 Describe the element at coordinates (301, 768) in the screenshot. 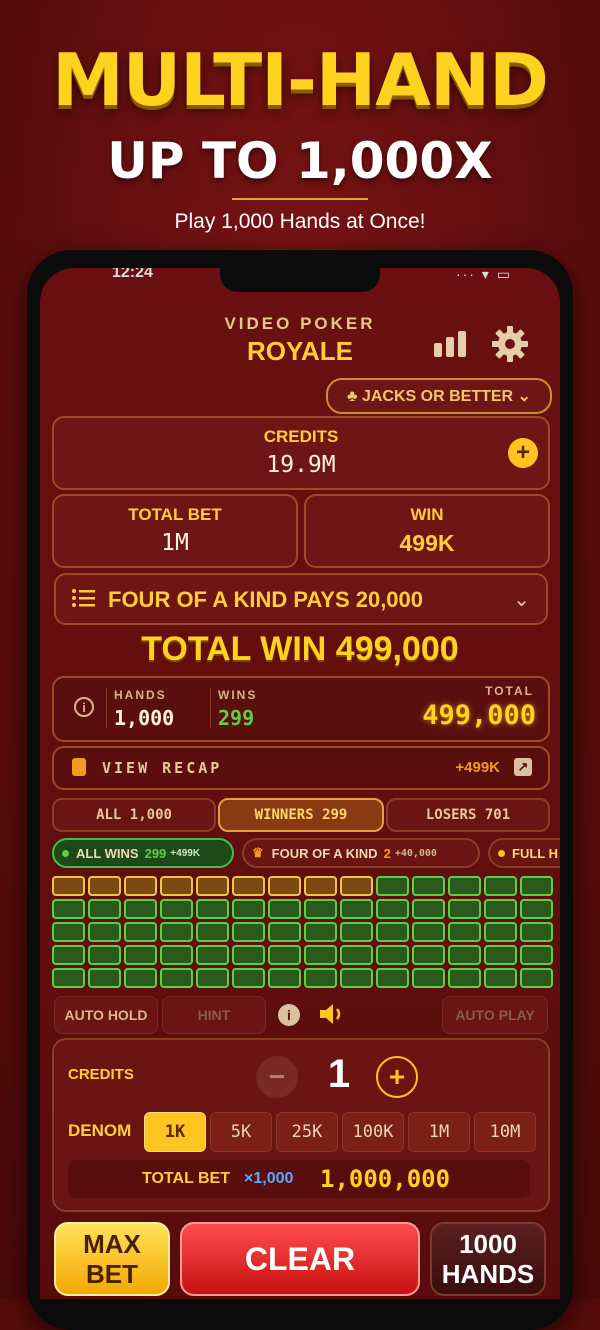

I see `view-recap-button: VIEW RECAP +499K ↗` at that location.